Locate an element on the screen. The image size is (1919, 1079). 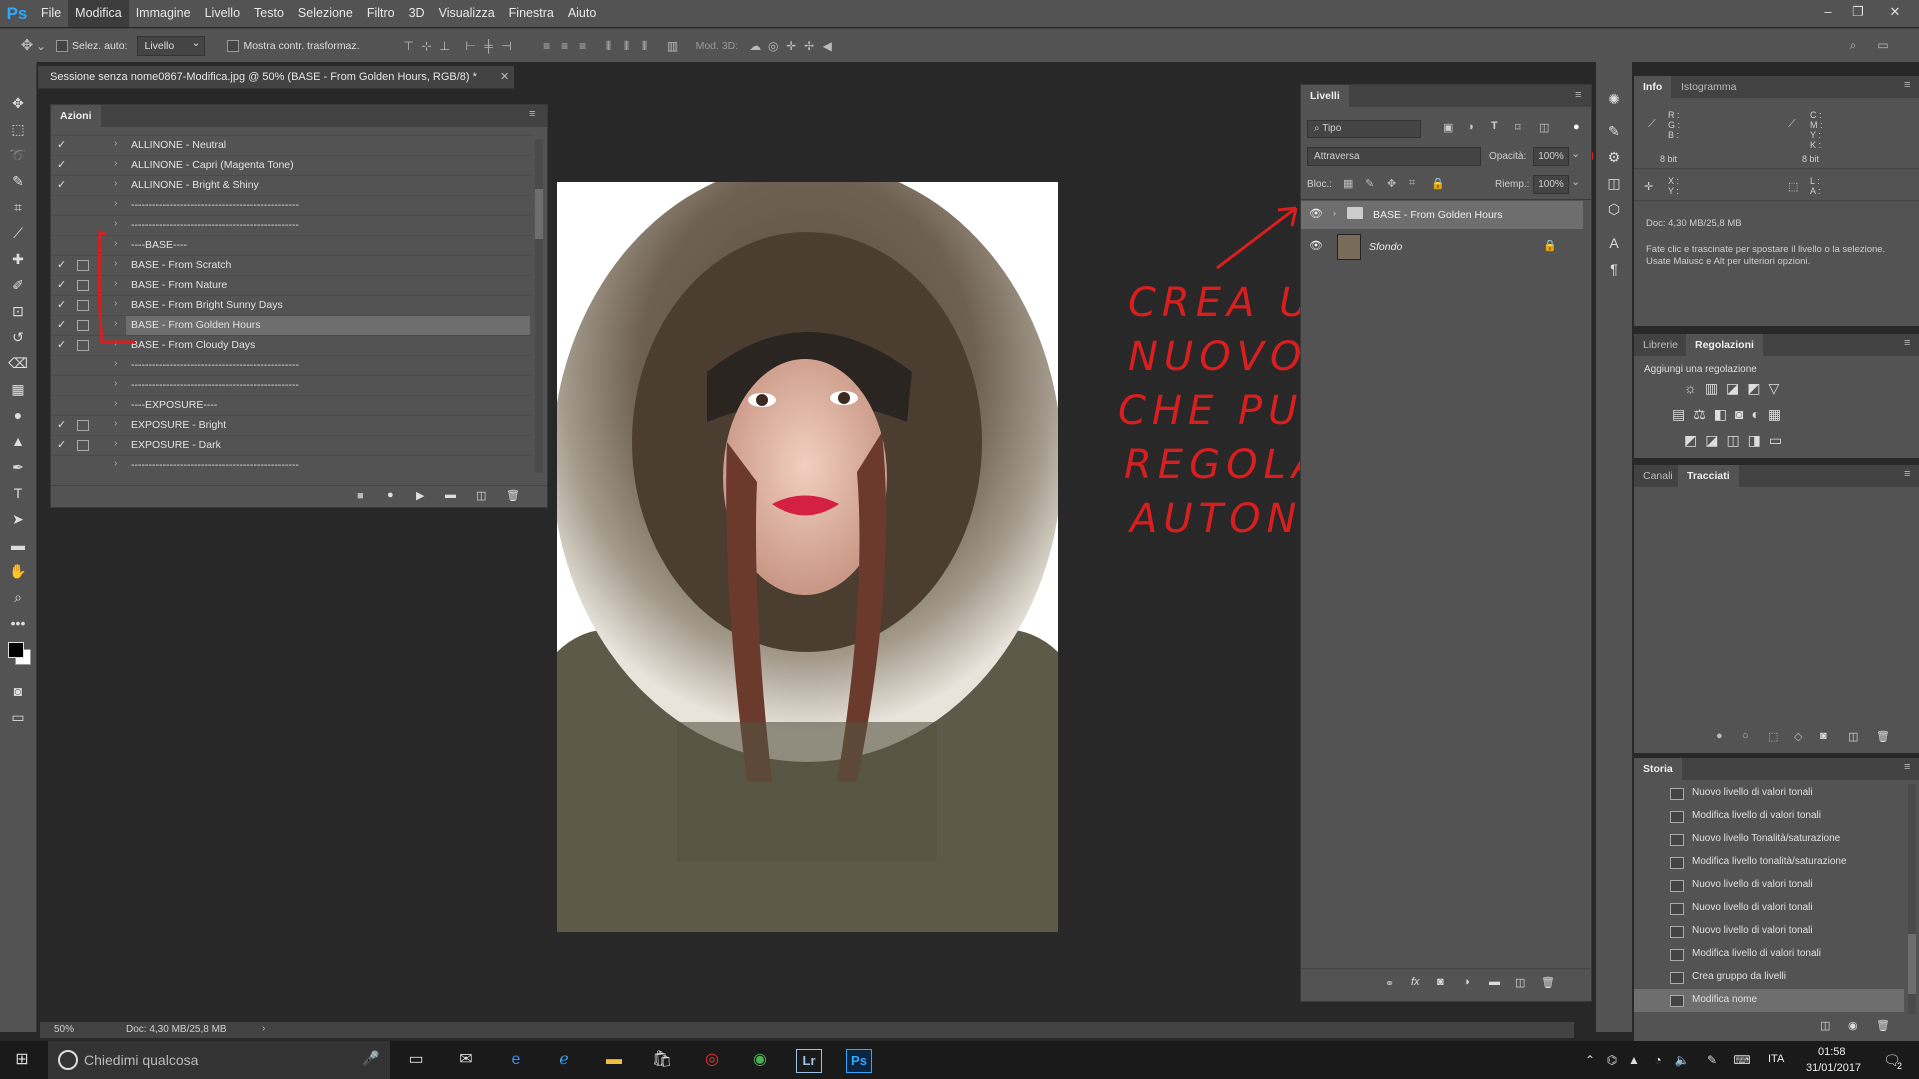
3d-icon: ⬡ is located at coordinates (1614, 209).